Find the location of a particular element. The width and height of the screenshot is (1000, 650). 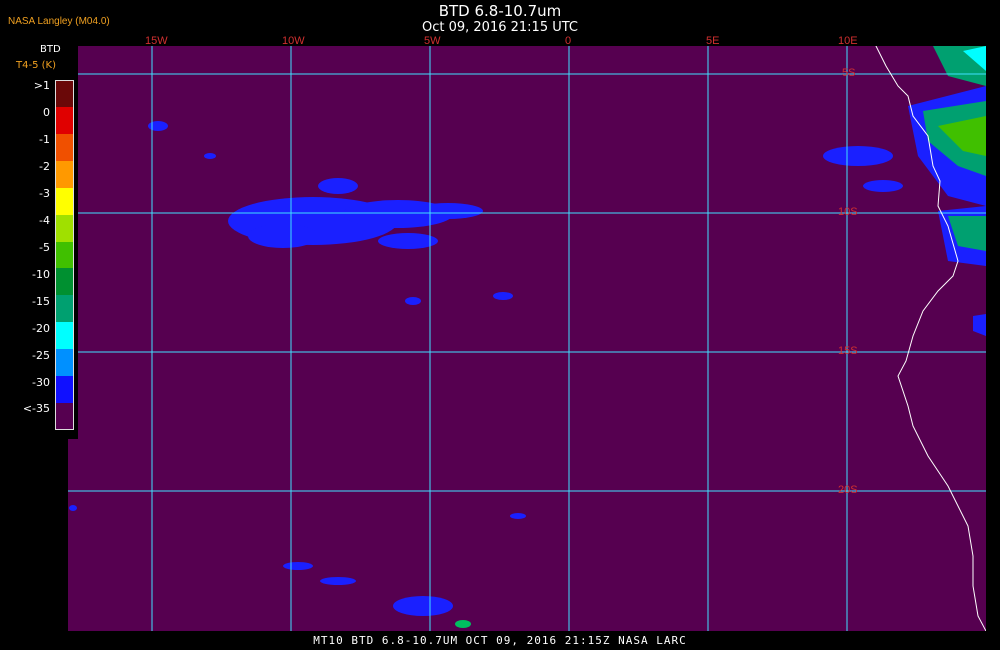

legend-label: -20 is located at coordinates (41, 328).